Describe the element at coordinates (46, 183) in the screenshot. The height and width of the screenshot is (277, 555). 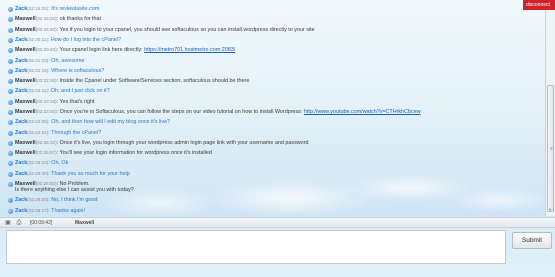
I see `message-timestamp: (02:26:53)` at that location.